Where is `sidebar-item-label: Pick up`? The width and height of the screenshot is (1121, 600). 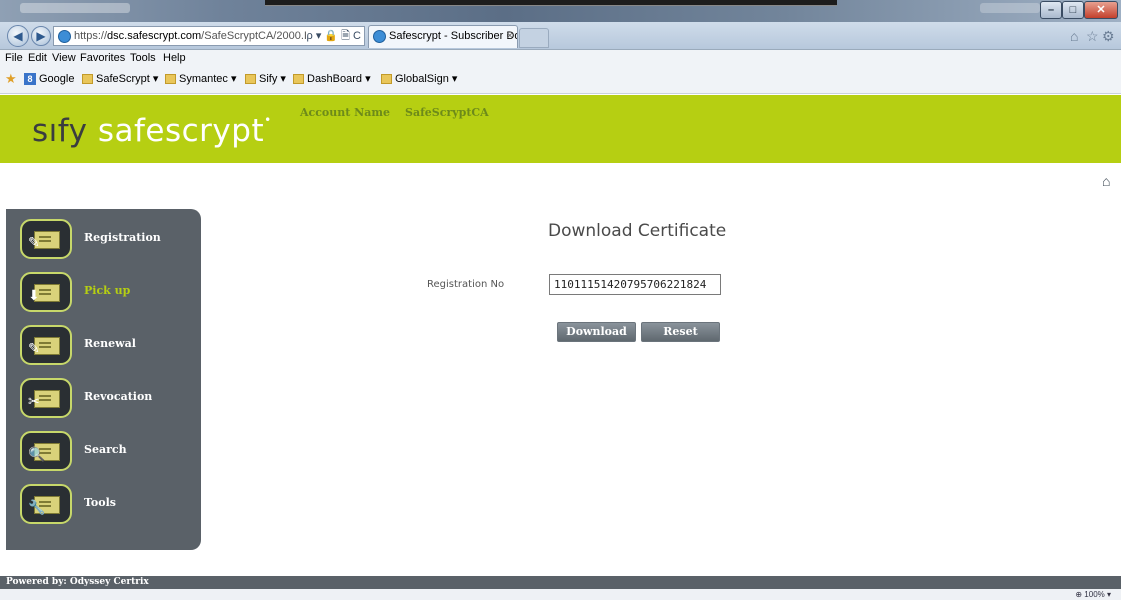
sidebar-item-label: Pick up is located at coordinates (107, 290).